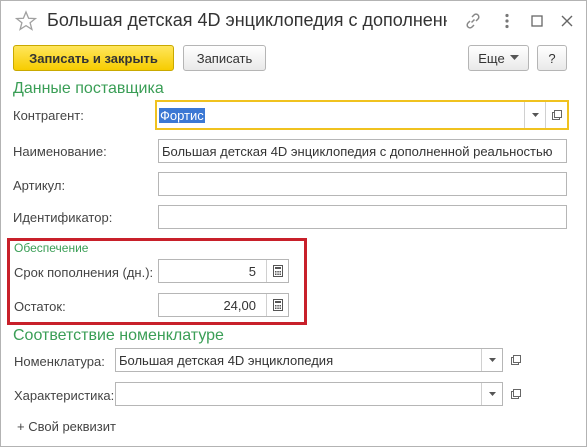 The height and width of the screenshot is (447, 587). Describe the element at coordinates (507, 21) in the screenshot. I see `more-options-icon` at that location.